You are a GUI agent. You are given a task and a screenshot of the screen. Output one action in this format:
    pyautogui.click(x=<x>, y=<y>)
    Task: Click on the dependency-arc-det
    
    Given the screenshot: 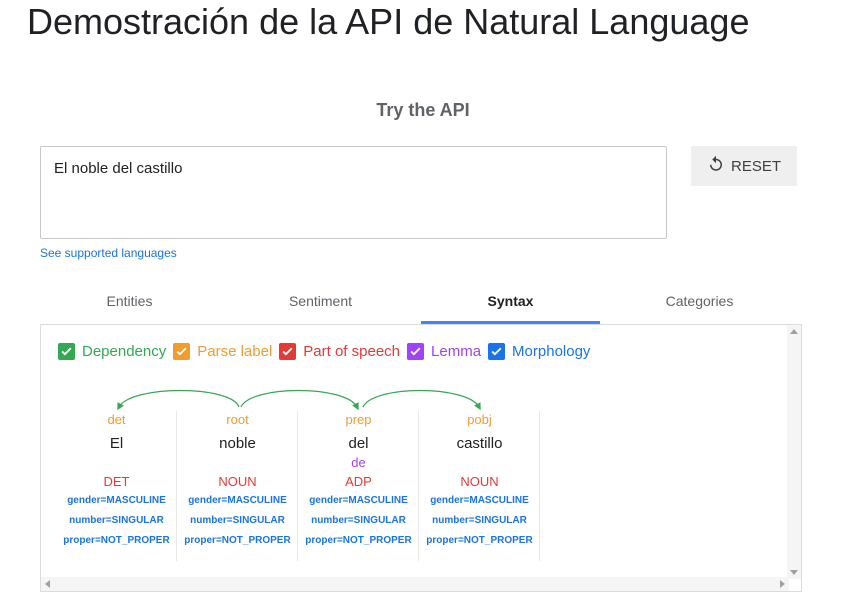 What is the action you would take?
    pyautogui.click(x=178, y=400)
    